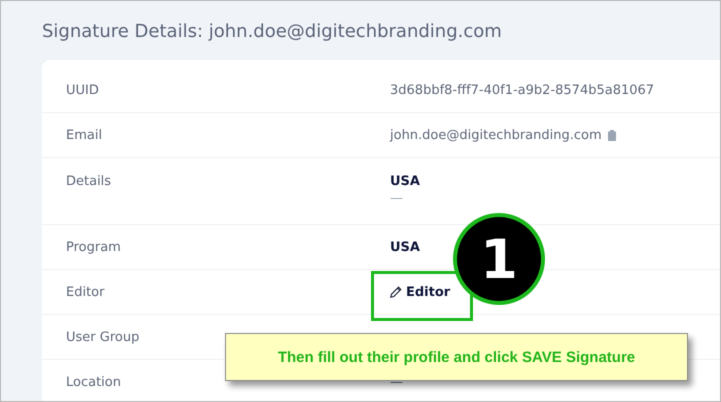 Image resolution: width=721 pixels, height=402 pixels. I want to click on pencil-icon, so click(396, 292).